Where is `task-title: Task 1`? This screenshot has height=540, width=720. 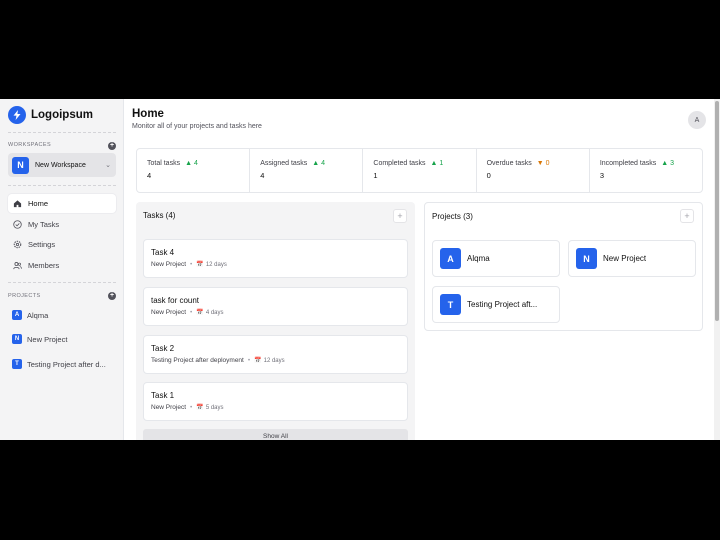
task-title: Task 1 is located at coordinates (163, 395).